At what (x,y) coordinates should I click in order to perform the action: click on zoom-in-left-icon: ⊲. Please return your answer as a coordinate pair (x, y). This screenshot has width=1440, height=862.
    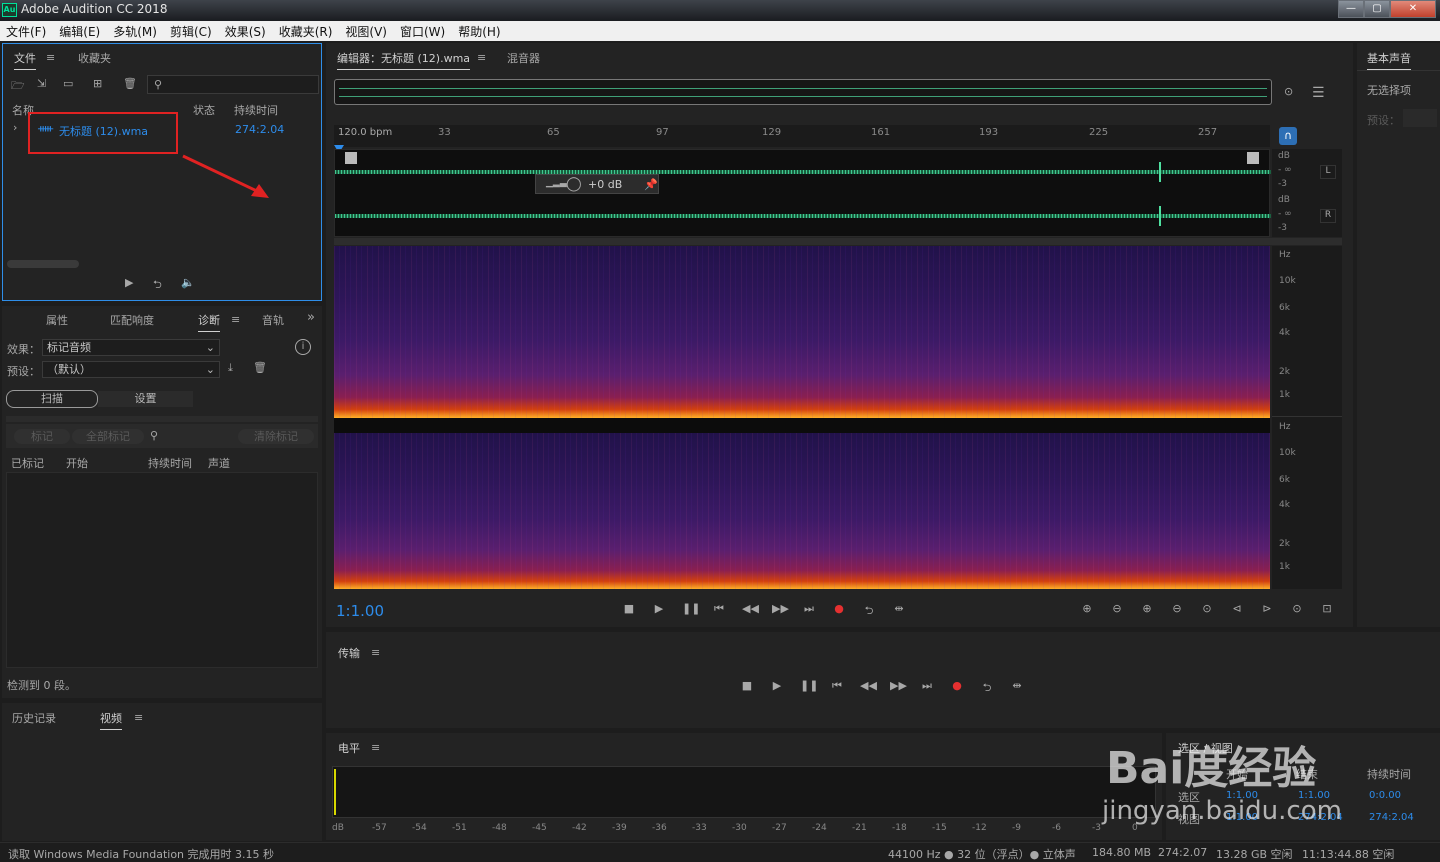
    Looking at the image, I should click on (1237, 608).